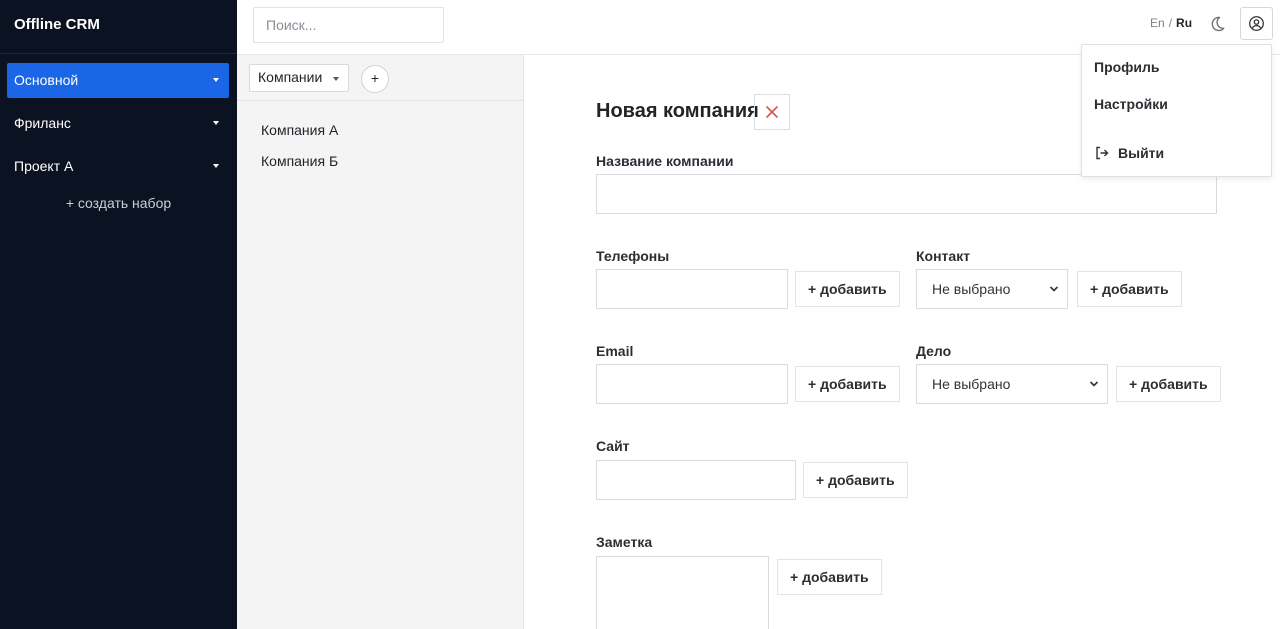 This screenshot has height=629, width=1280. Describe the element at coordinates (677, 111) in the screenshot. I see `form-title: Новая компания` at that location.